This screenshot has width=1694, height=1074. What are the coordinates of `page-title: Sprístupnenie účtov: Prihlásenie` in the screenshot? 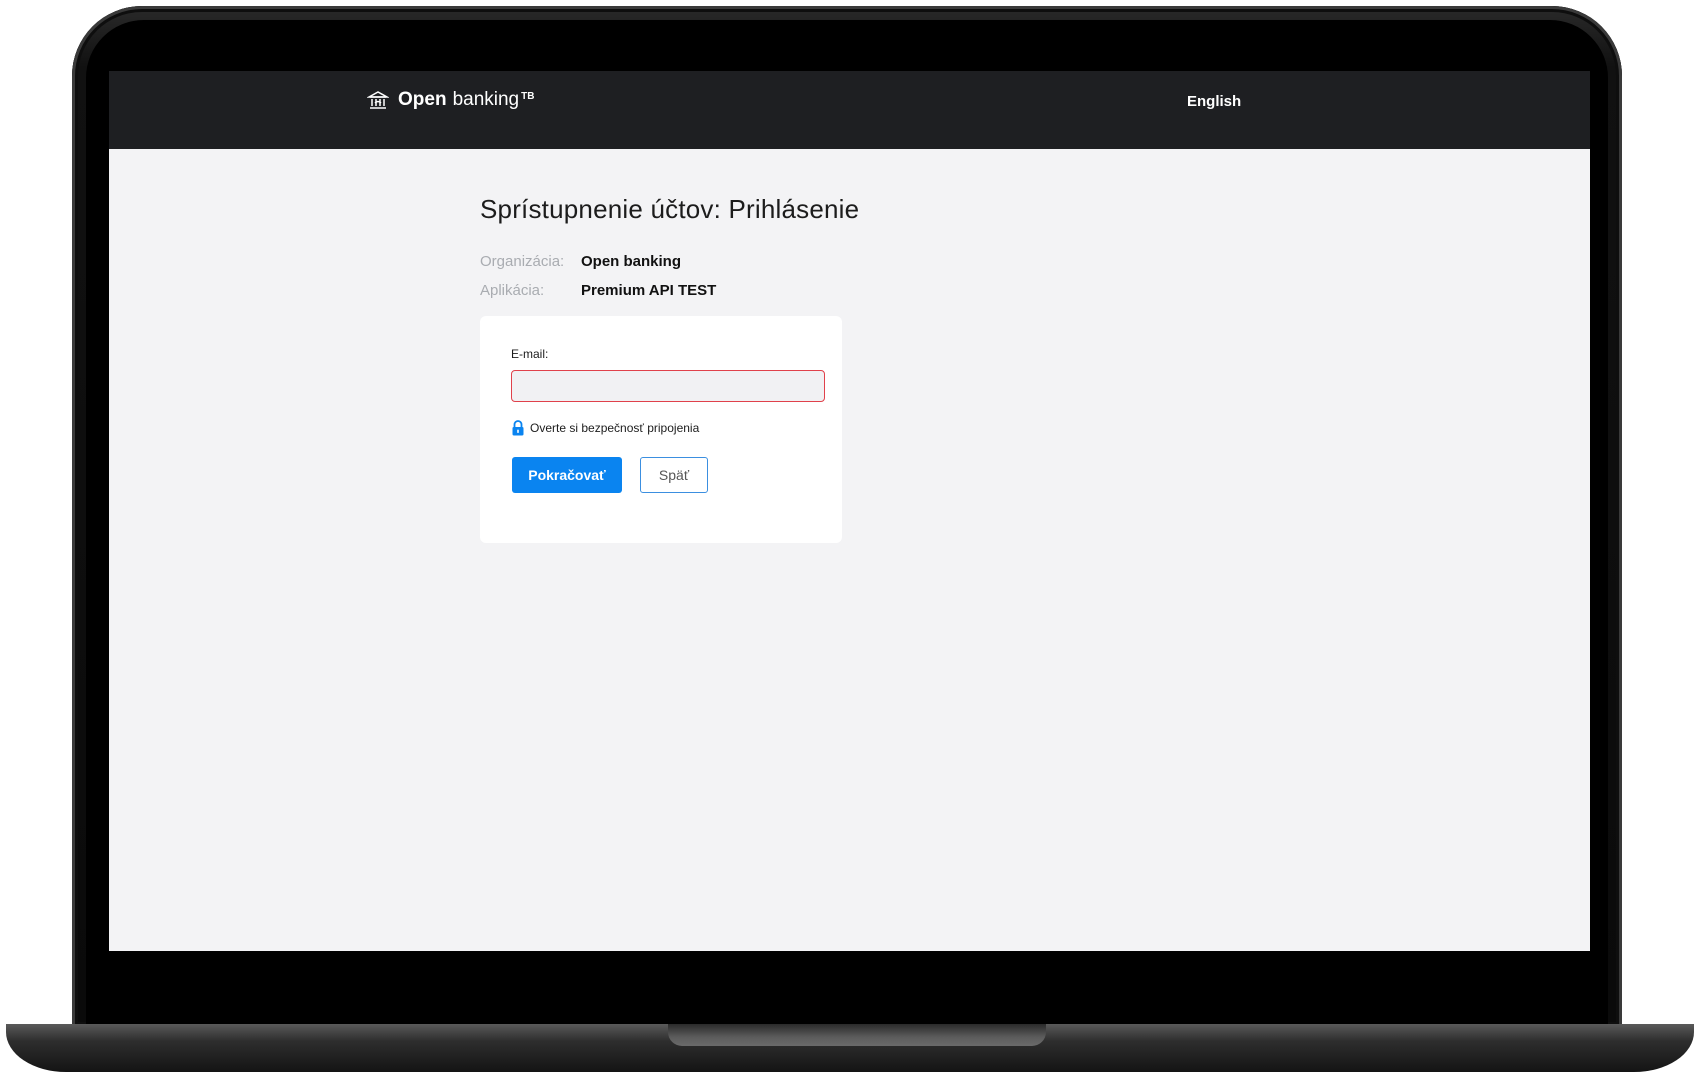 It's located at (670, 209).